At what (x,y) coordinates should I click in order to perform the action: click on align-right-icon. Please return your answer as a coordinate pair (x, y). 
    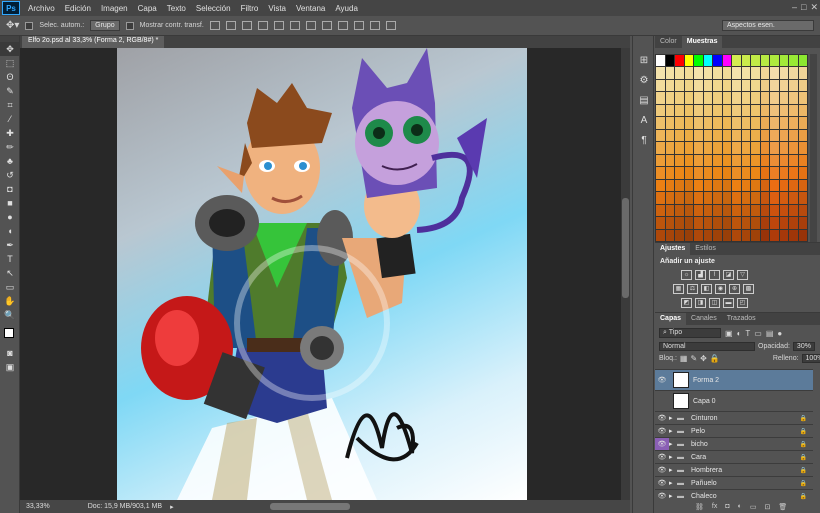
    Looking at the image, I should click on (294, 25).